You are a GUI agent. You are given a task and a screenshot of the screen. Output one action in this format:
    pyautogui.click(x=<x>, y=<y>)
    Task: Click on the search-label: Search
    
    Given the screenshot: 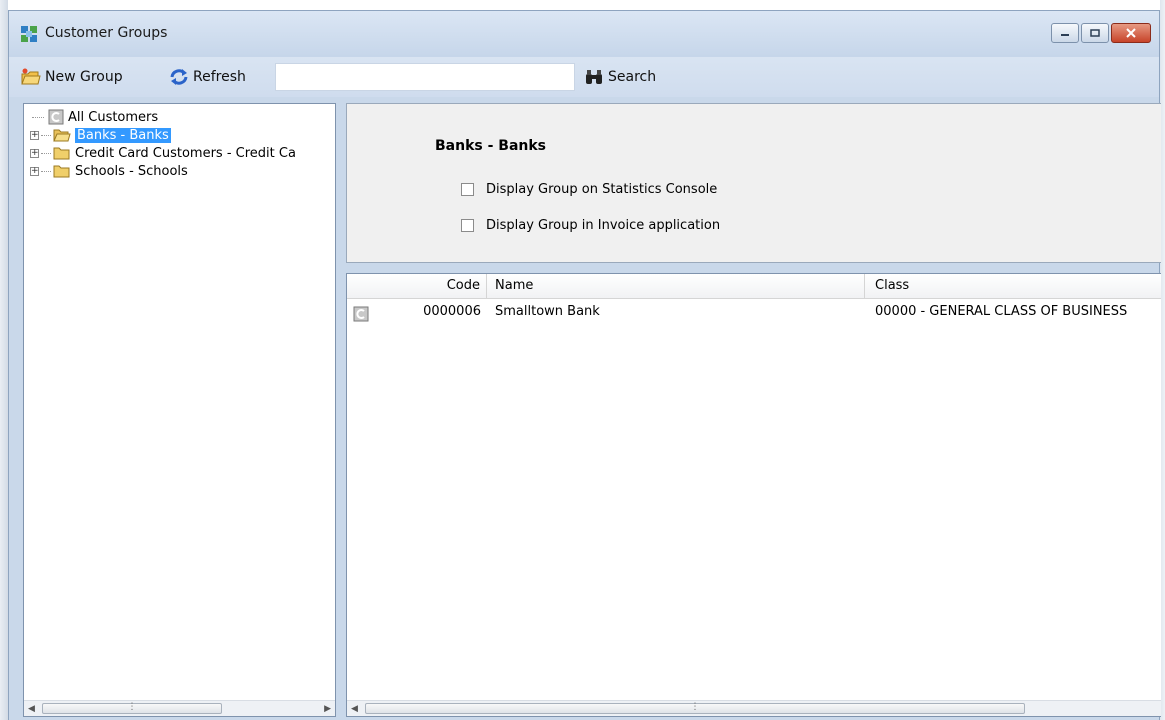 What is the action you would take?
    pyautogui.click(x=632, y=77)
    